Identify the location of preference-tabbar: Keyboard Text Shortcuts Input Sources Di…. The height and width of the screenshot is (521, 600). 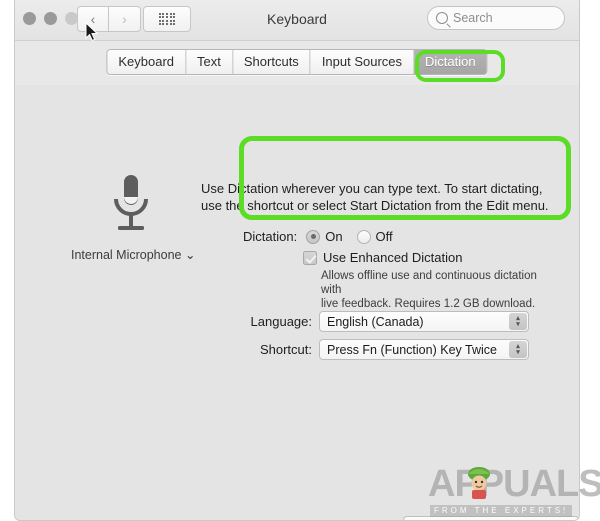
(297, 63).